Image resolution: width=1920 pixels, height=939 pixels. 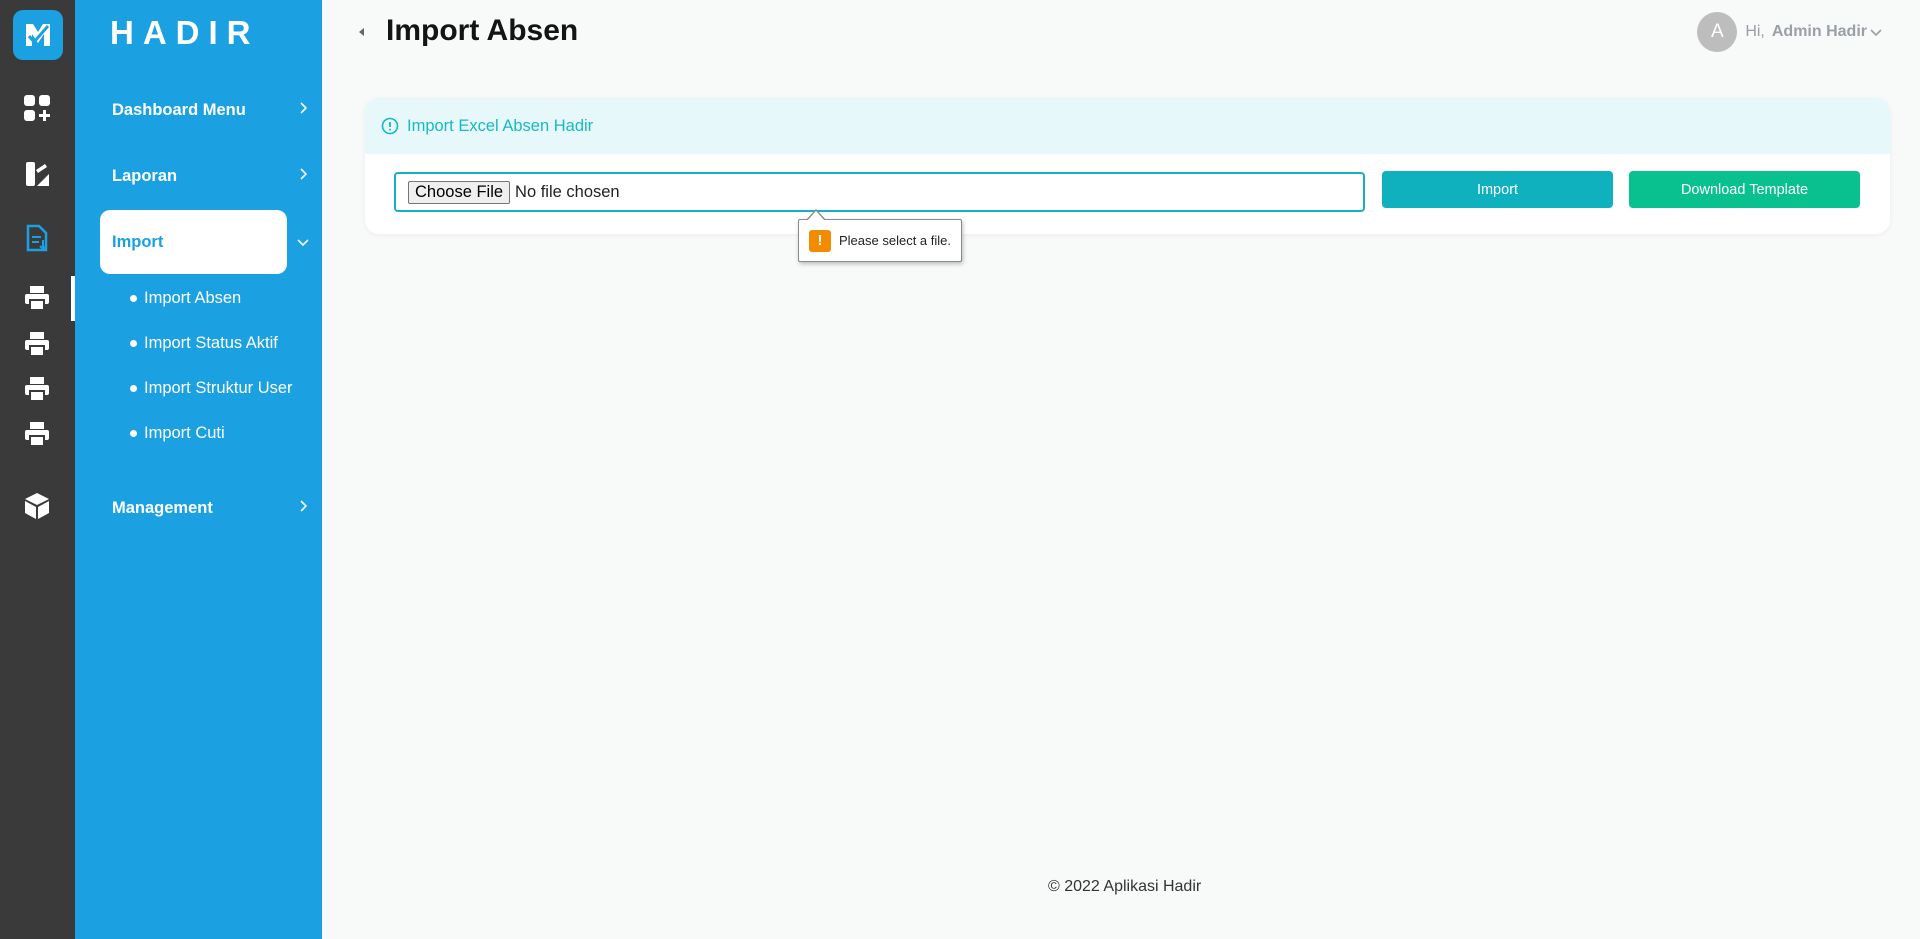 I want to click on submenu-import-cuti: Import Cuti, so click(x=177, y=433).